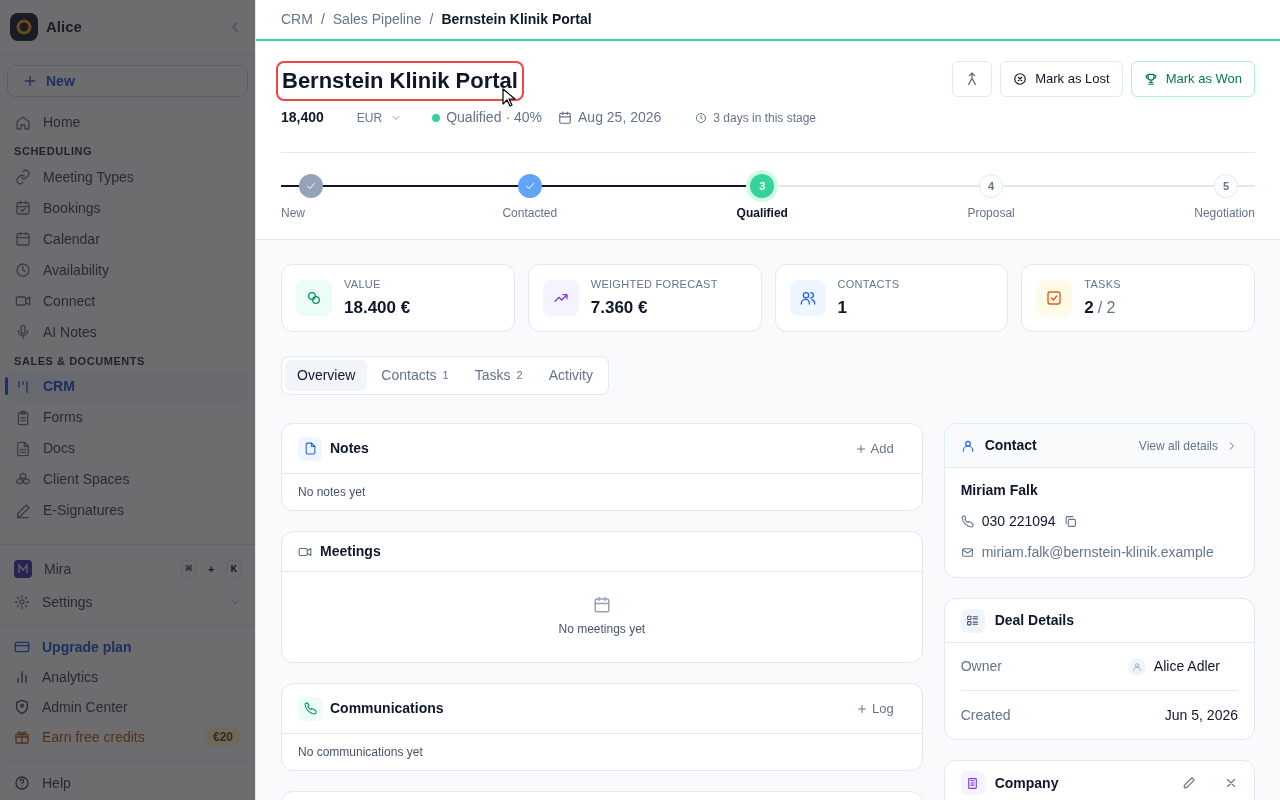 This screenshot has height=800, width=1280. What do you see at coordinates (127, 122) in the screenshot?
I see `sidebar-item: Home` at bounding box center [127, 122].